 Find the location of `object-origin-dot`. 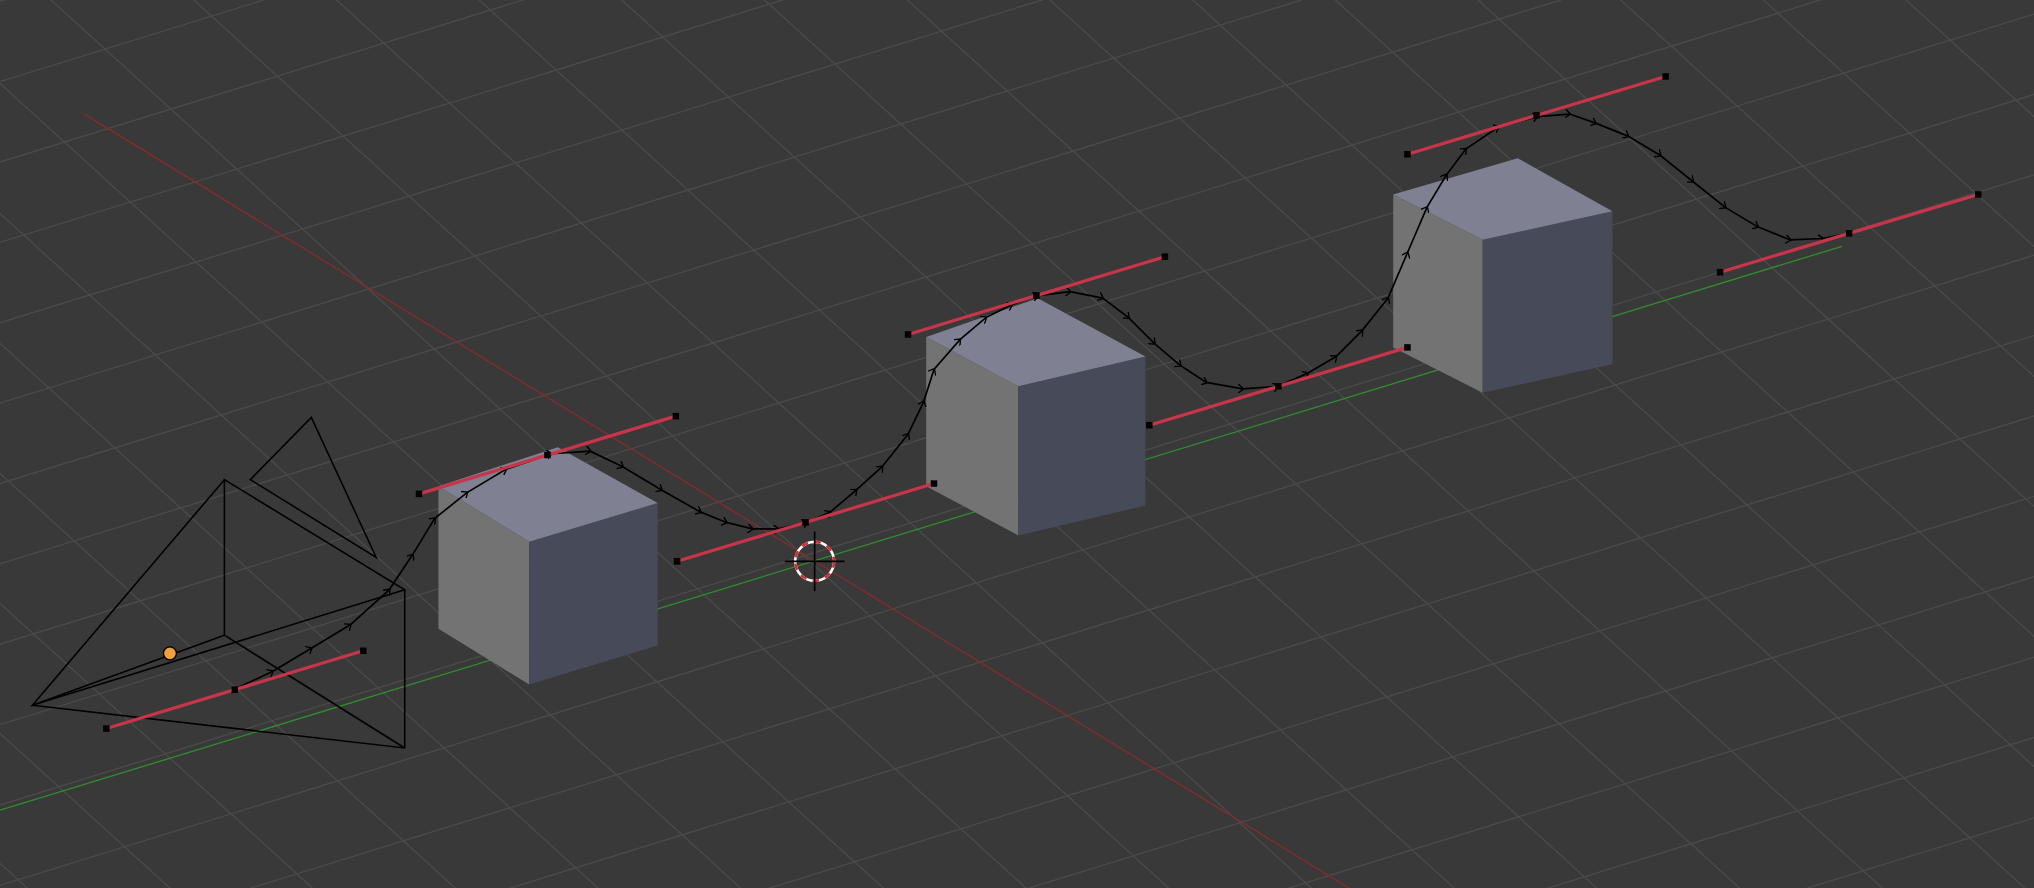

object-origin-dot is located at coordinates (170, 653).